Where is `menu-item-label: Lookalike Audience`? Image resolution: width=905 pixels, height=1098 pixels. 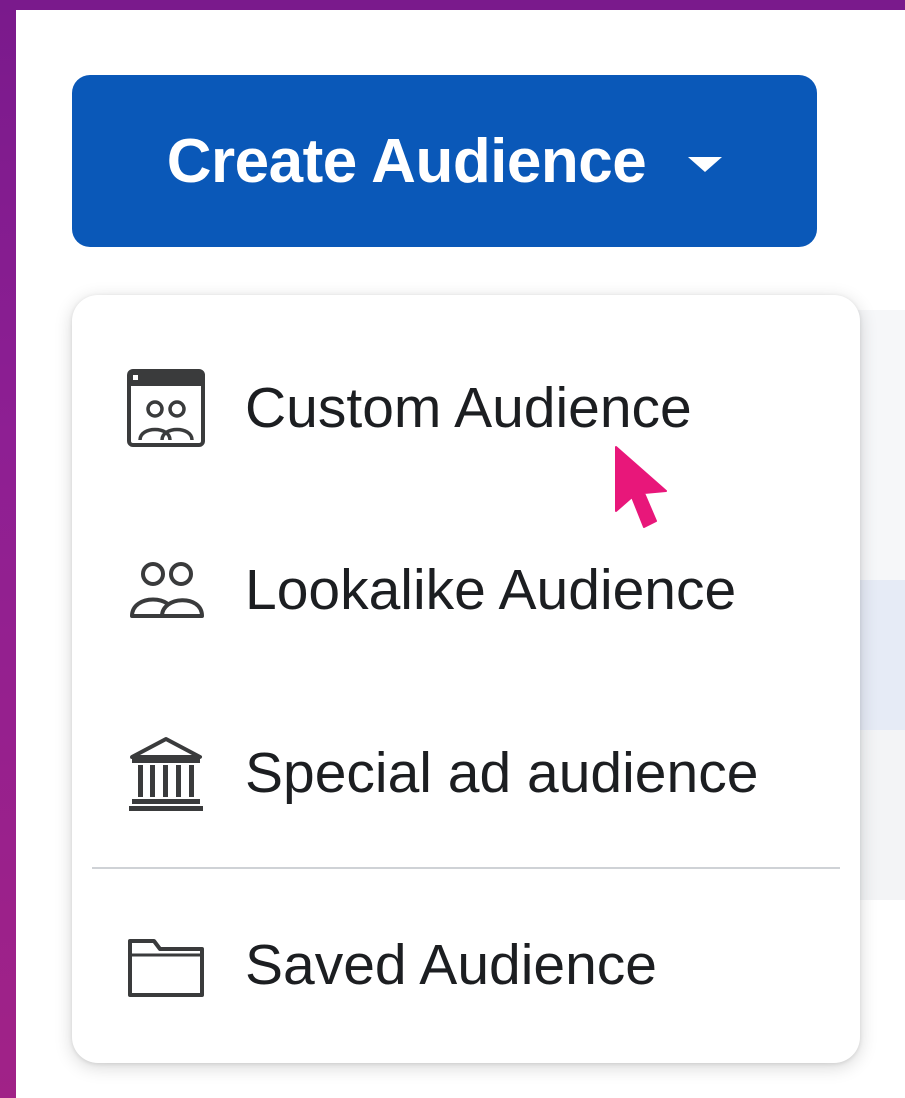 menu-item-label: Lookalike Audience is located at coordinates (491, 590).